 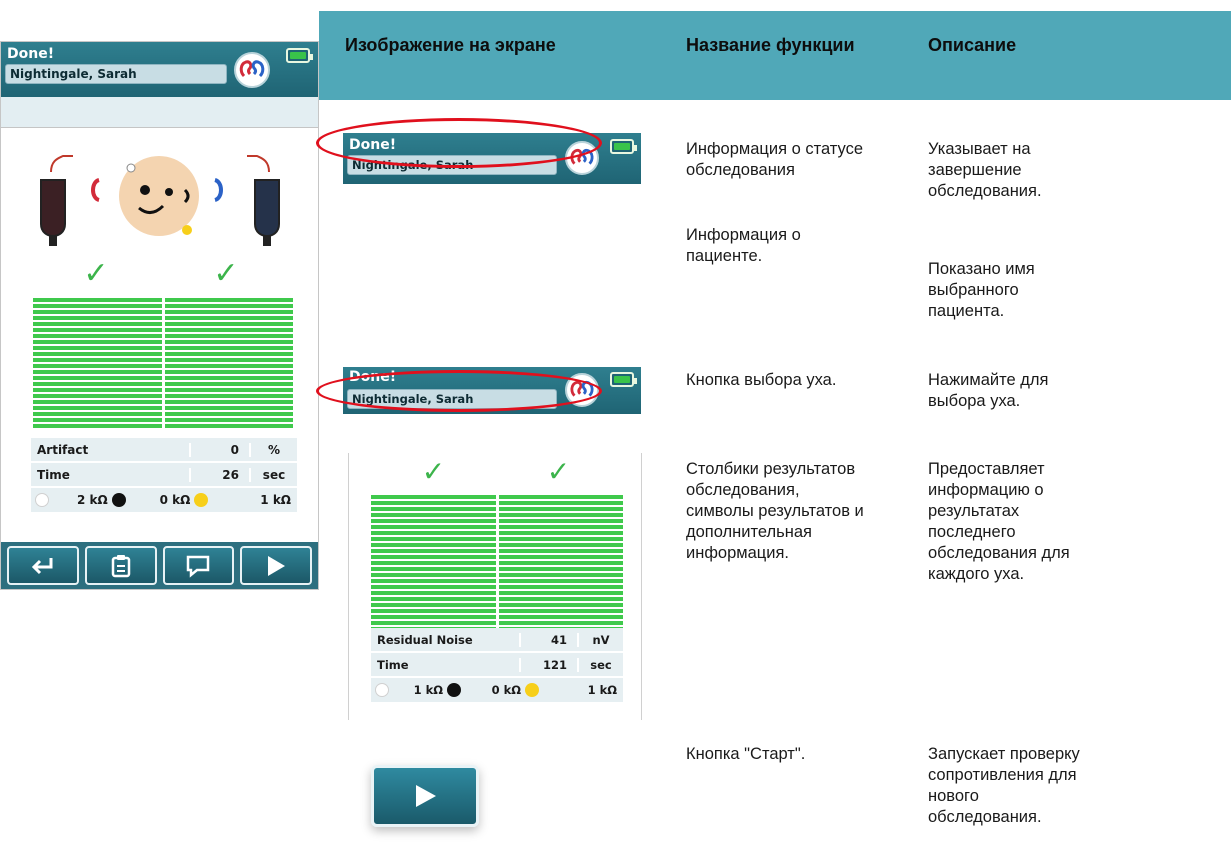 I want to click on comment-button, so click(x=198, y=565).